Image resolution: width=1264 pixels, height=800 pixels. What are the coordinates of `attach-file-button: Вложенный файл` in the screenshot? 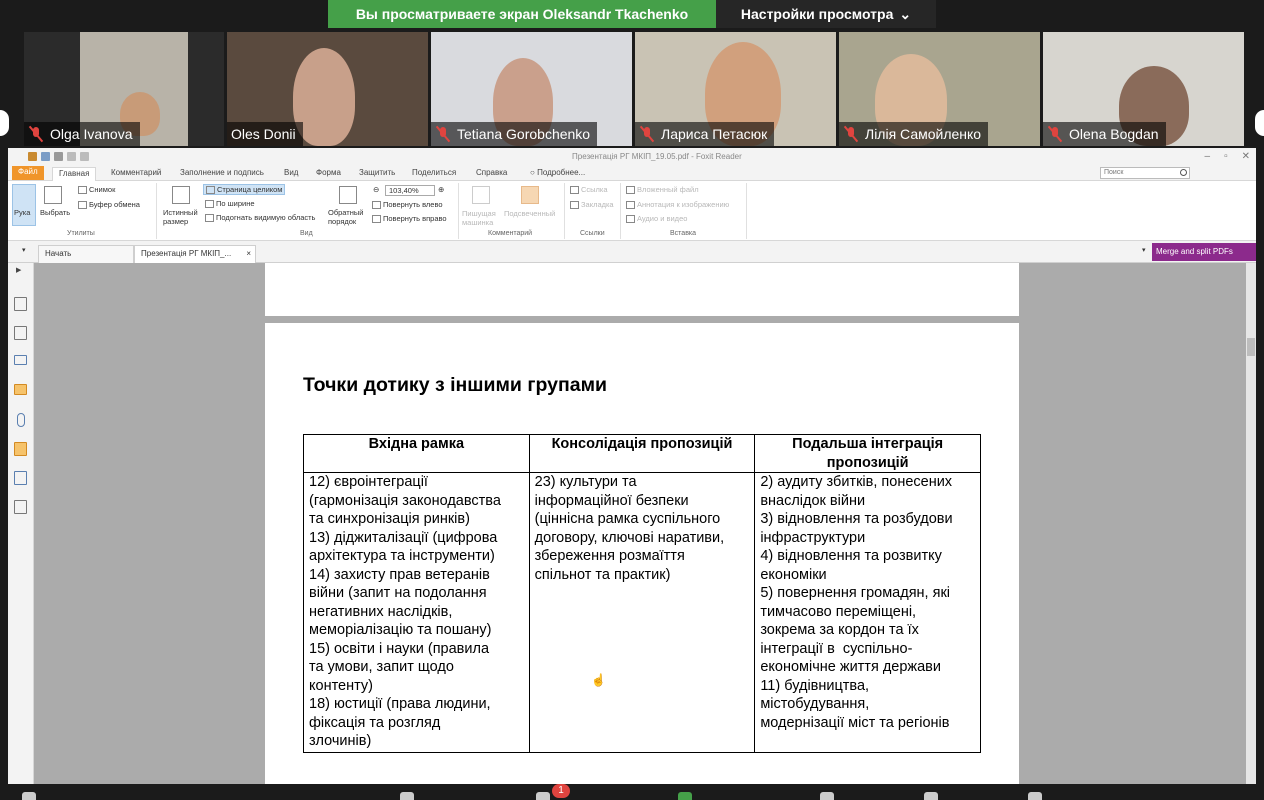 It's located at (662, 190).